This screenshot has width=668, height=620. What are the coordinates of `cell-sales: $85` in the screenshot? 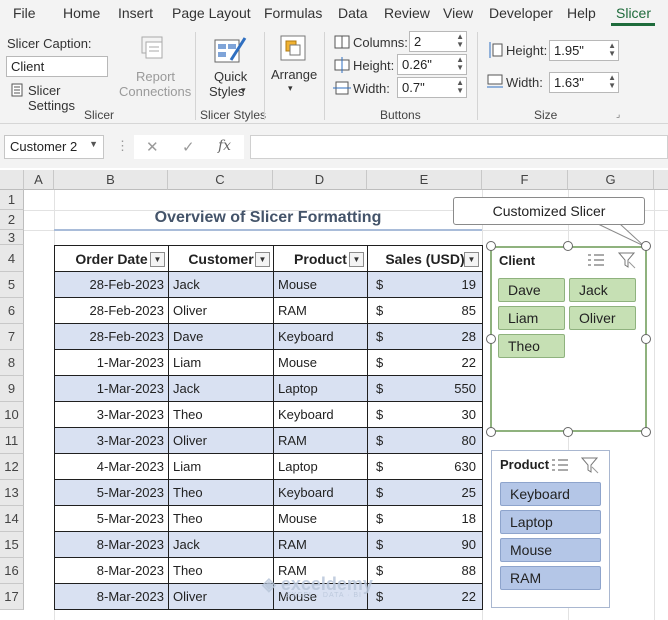 It's located at (425, 310).